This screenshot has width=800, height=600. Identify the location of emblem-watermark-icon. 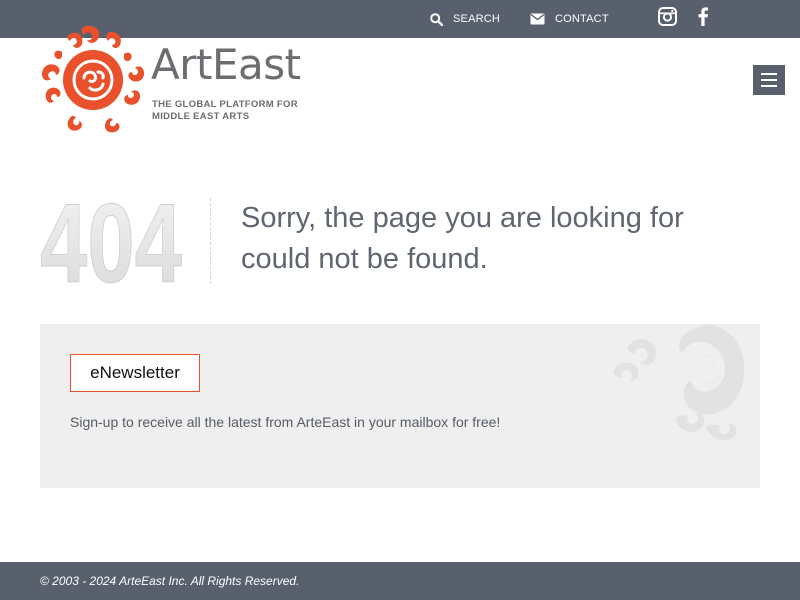
(679, 382).